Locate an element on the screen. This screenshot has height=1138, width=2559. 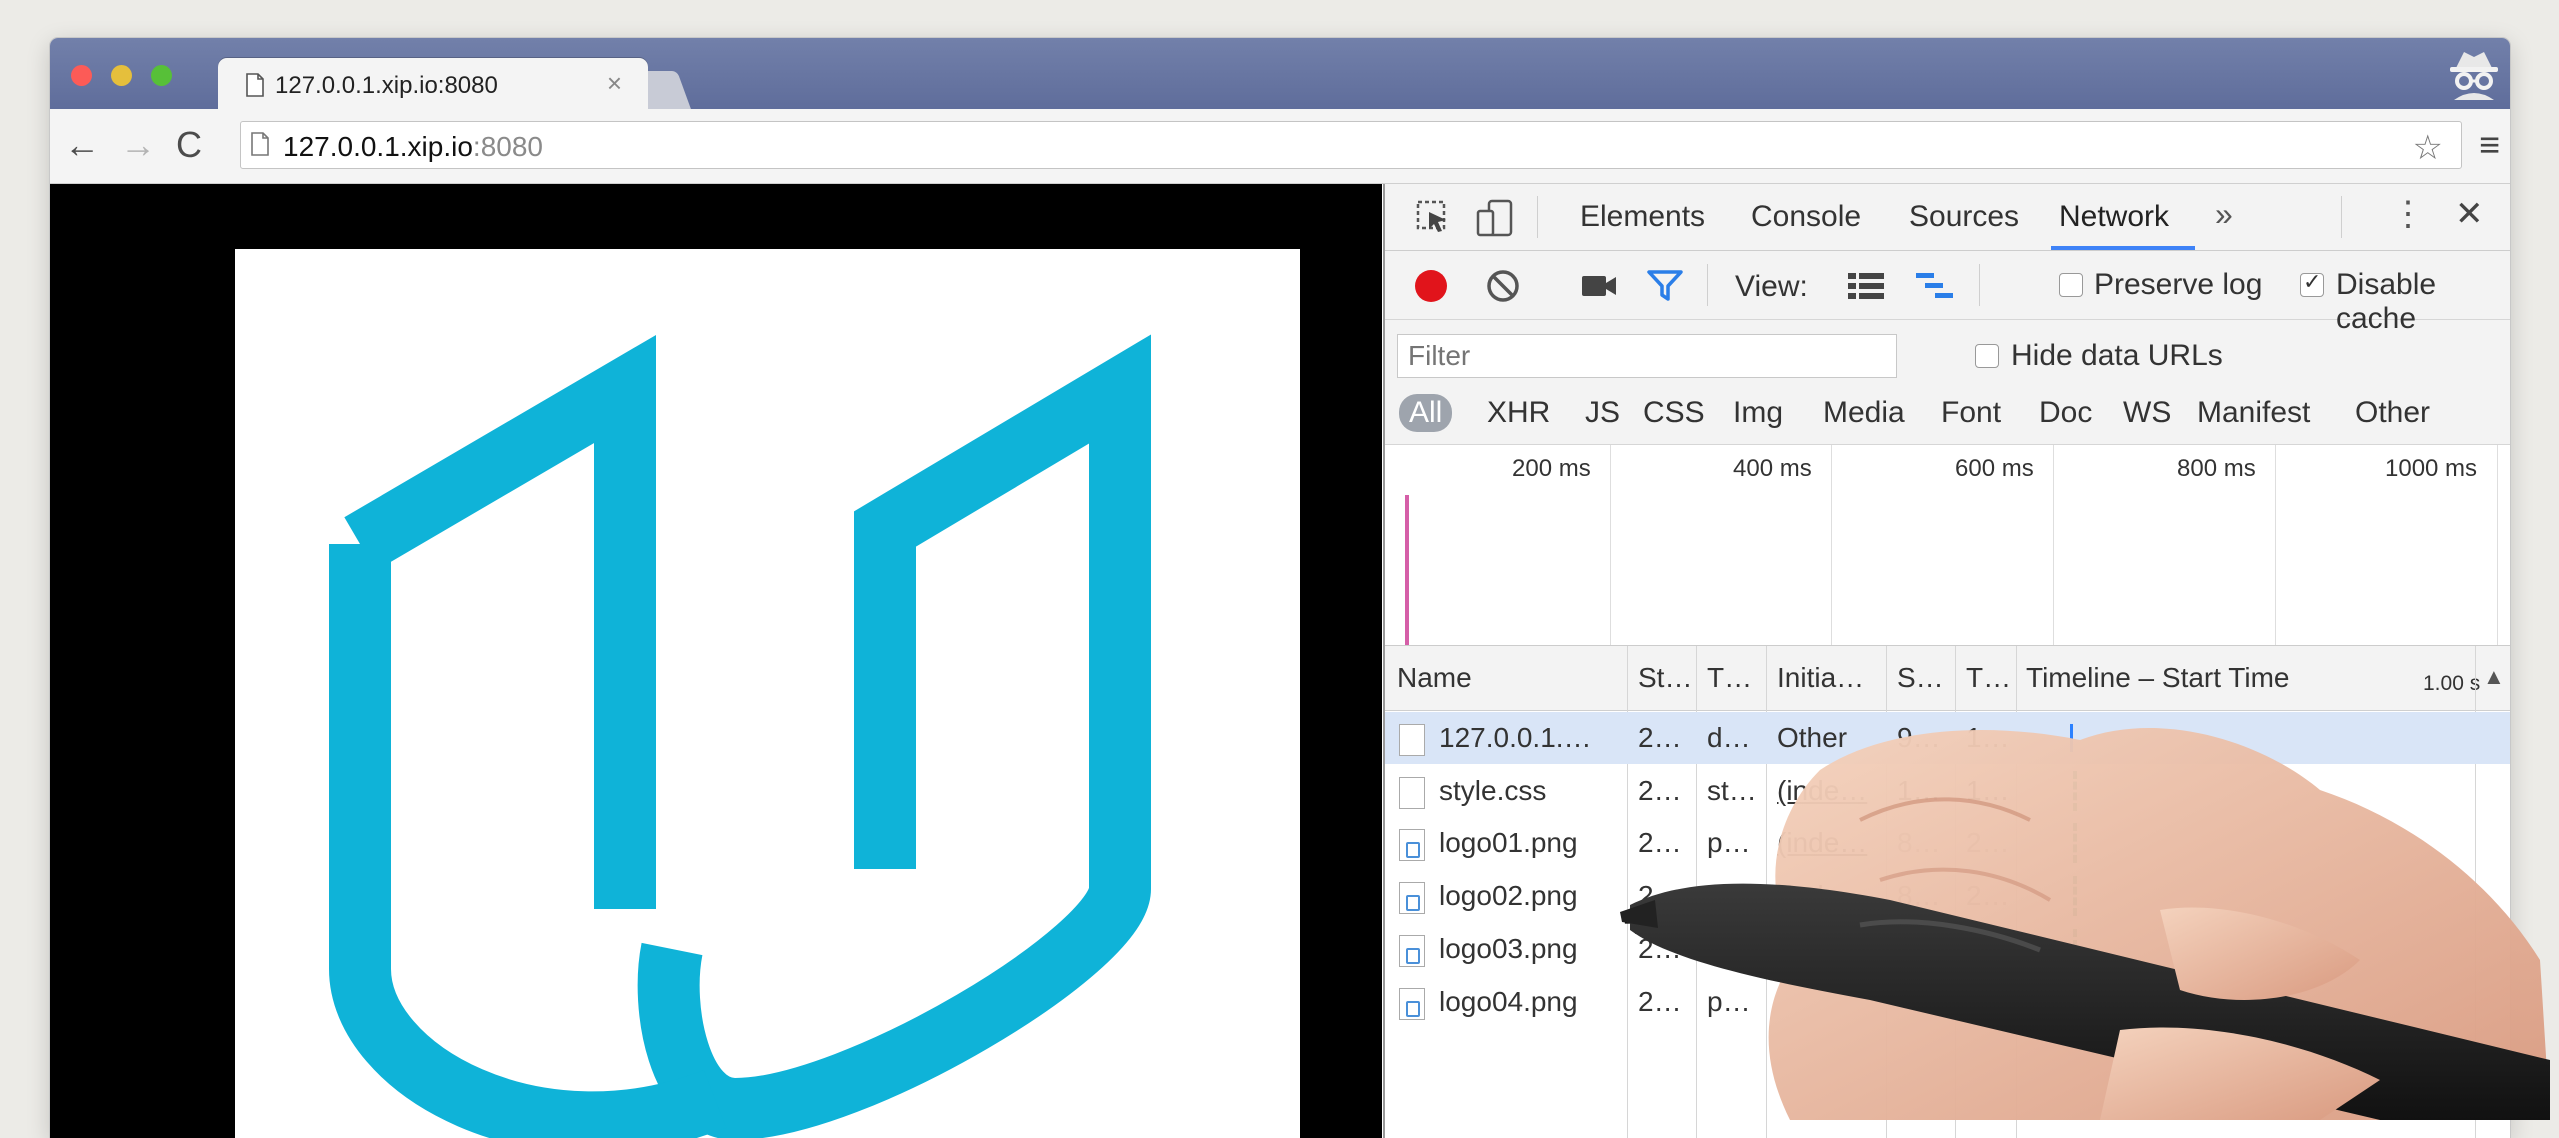
network-overview: 200 ms 400 ms 600 ms 800 ms 1000 ms is located at coordinates (1947, 545).